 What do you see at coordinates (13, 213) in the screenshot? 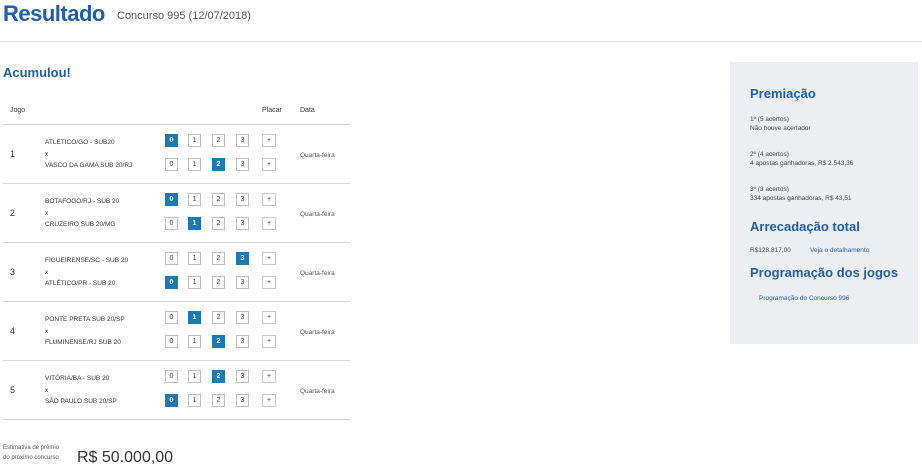
I see `game-number: 2` at bounding box center [13, 213].